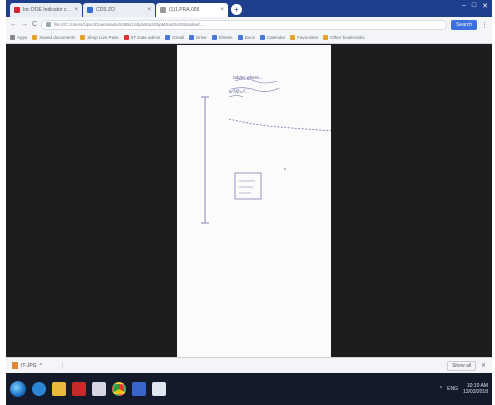 The width and height of the screenshot is (495, 405). I want to click on tab-title: (1)1.PRA.009, so click(184, 10).